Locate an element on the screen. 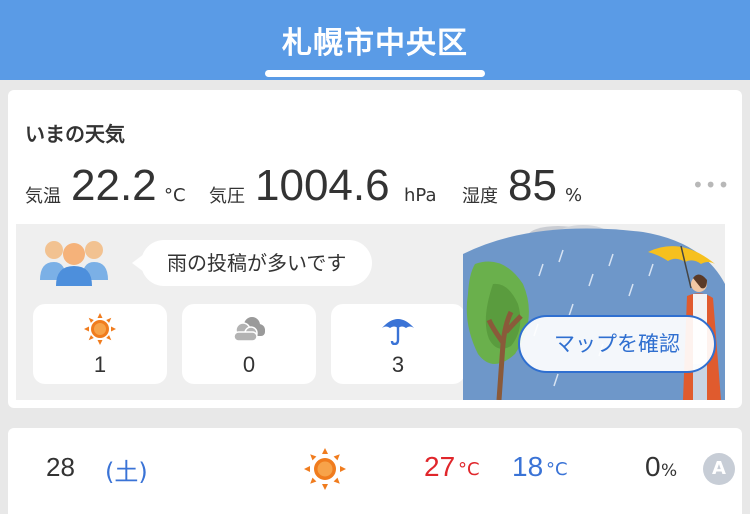 The image size is (750, 514). rainy-count-card: 3 is located at coordinates (398, 344).